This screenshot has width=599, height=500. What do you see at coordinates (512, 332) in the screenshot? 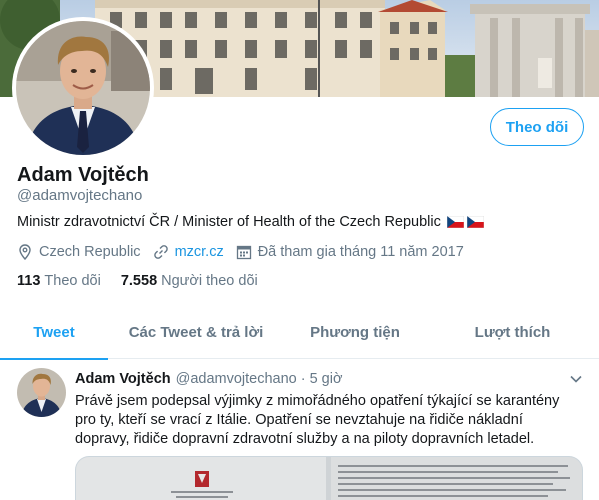
I see `tab-likes: Lượt thích` at bounding box center [512, 332].